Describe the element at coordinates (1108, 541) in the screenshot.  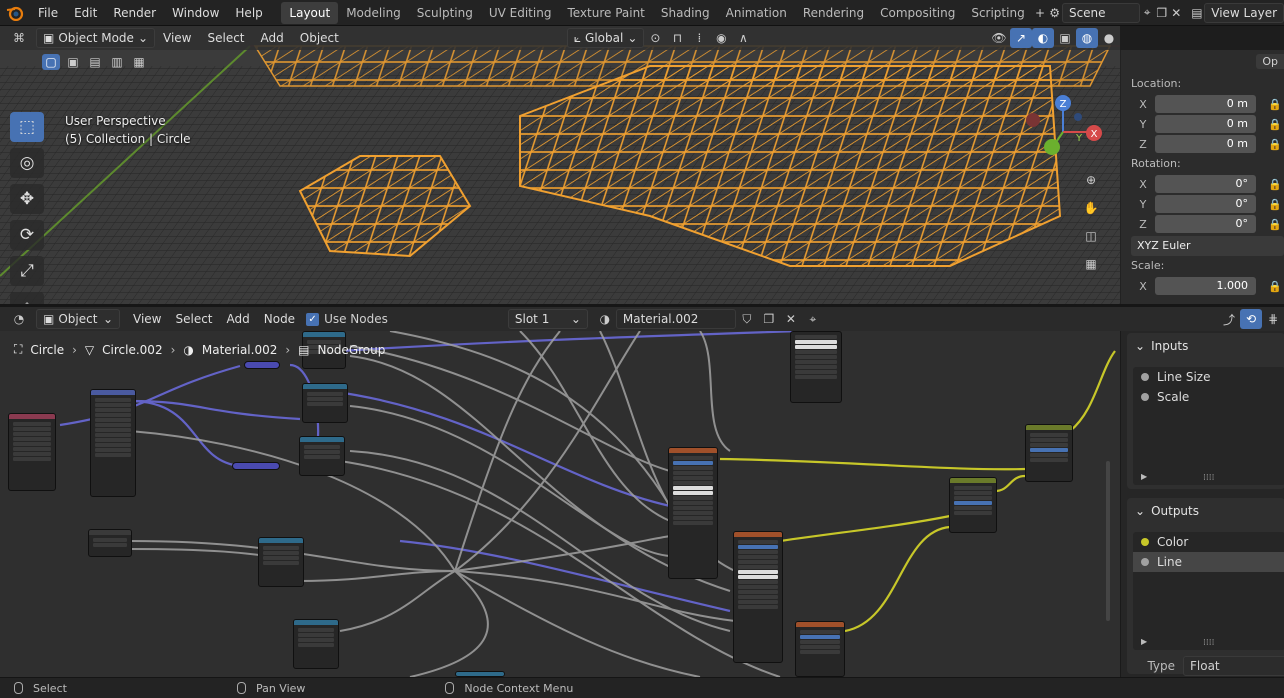
I see `scrollbar` at that location.